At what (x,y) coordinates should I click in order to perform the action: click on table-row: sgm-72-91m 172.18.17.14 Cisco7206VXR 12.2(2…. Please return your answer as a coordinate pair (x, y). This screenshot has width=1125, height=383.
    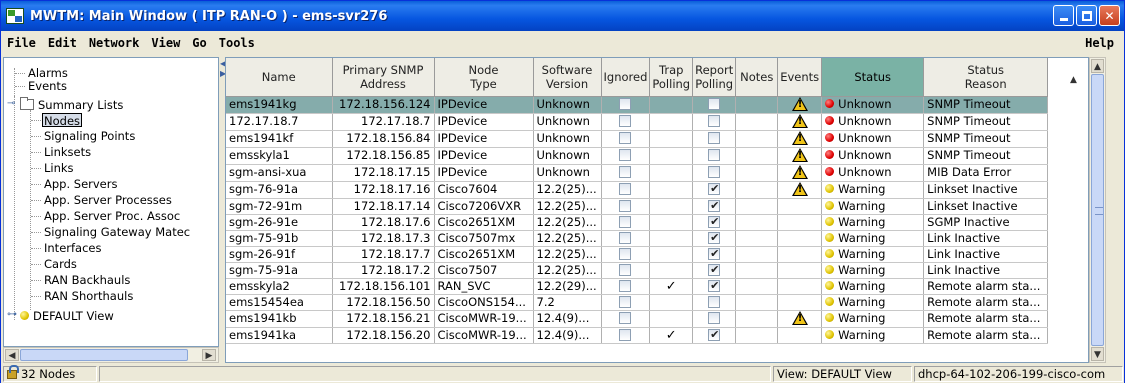
    Looking at the image, I should click on (637, 206).